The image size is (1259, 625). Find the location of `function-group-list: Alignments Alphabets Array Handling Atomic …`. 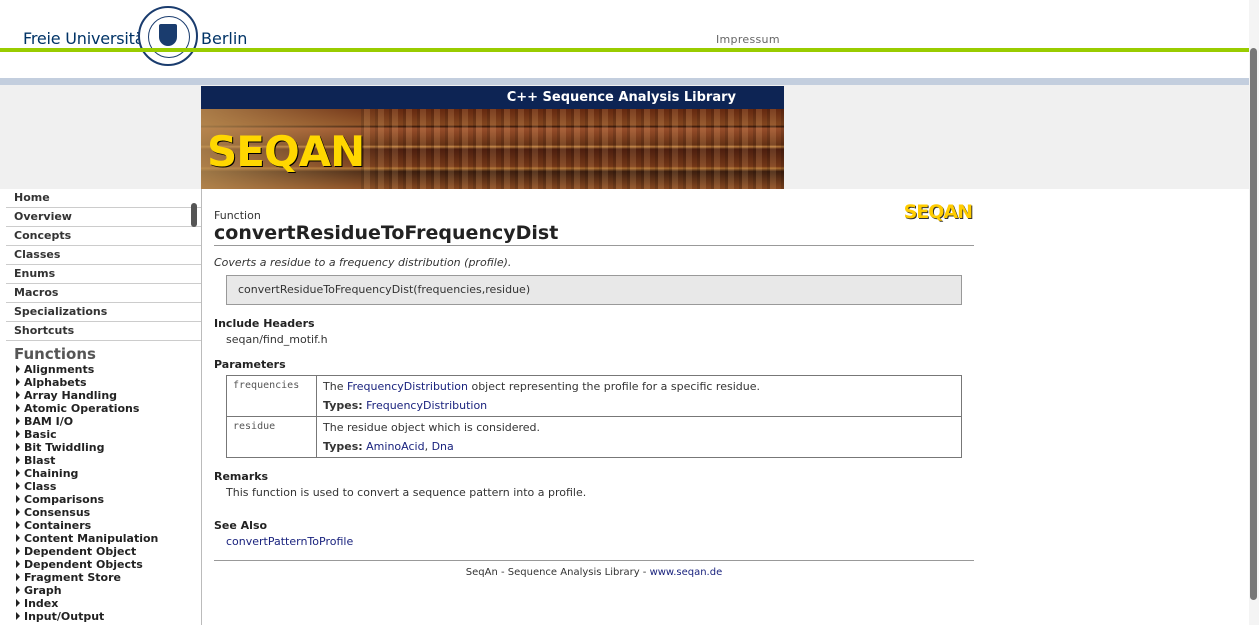

function-group-list: Alignments Alphabets Array Handling Atomic … is located at coordinates (103, 493).